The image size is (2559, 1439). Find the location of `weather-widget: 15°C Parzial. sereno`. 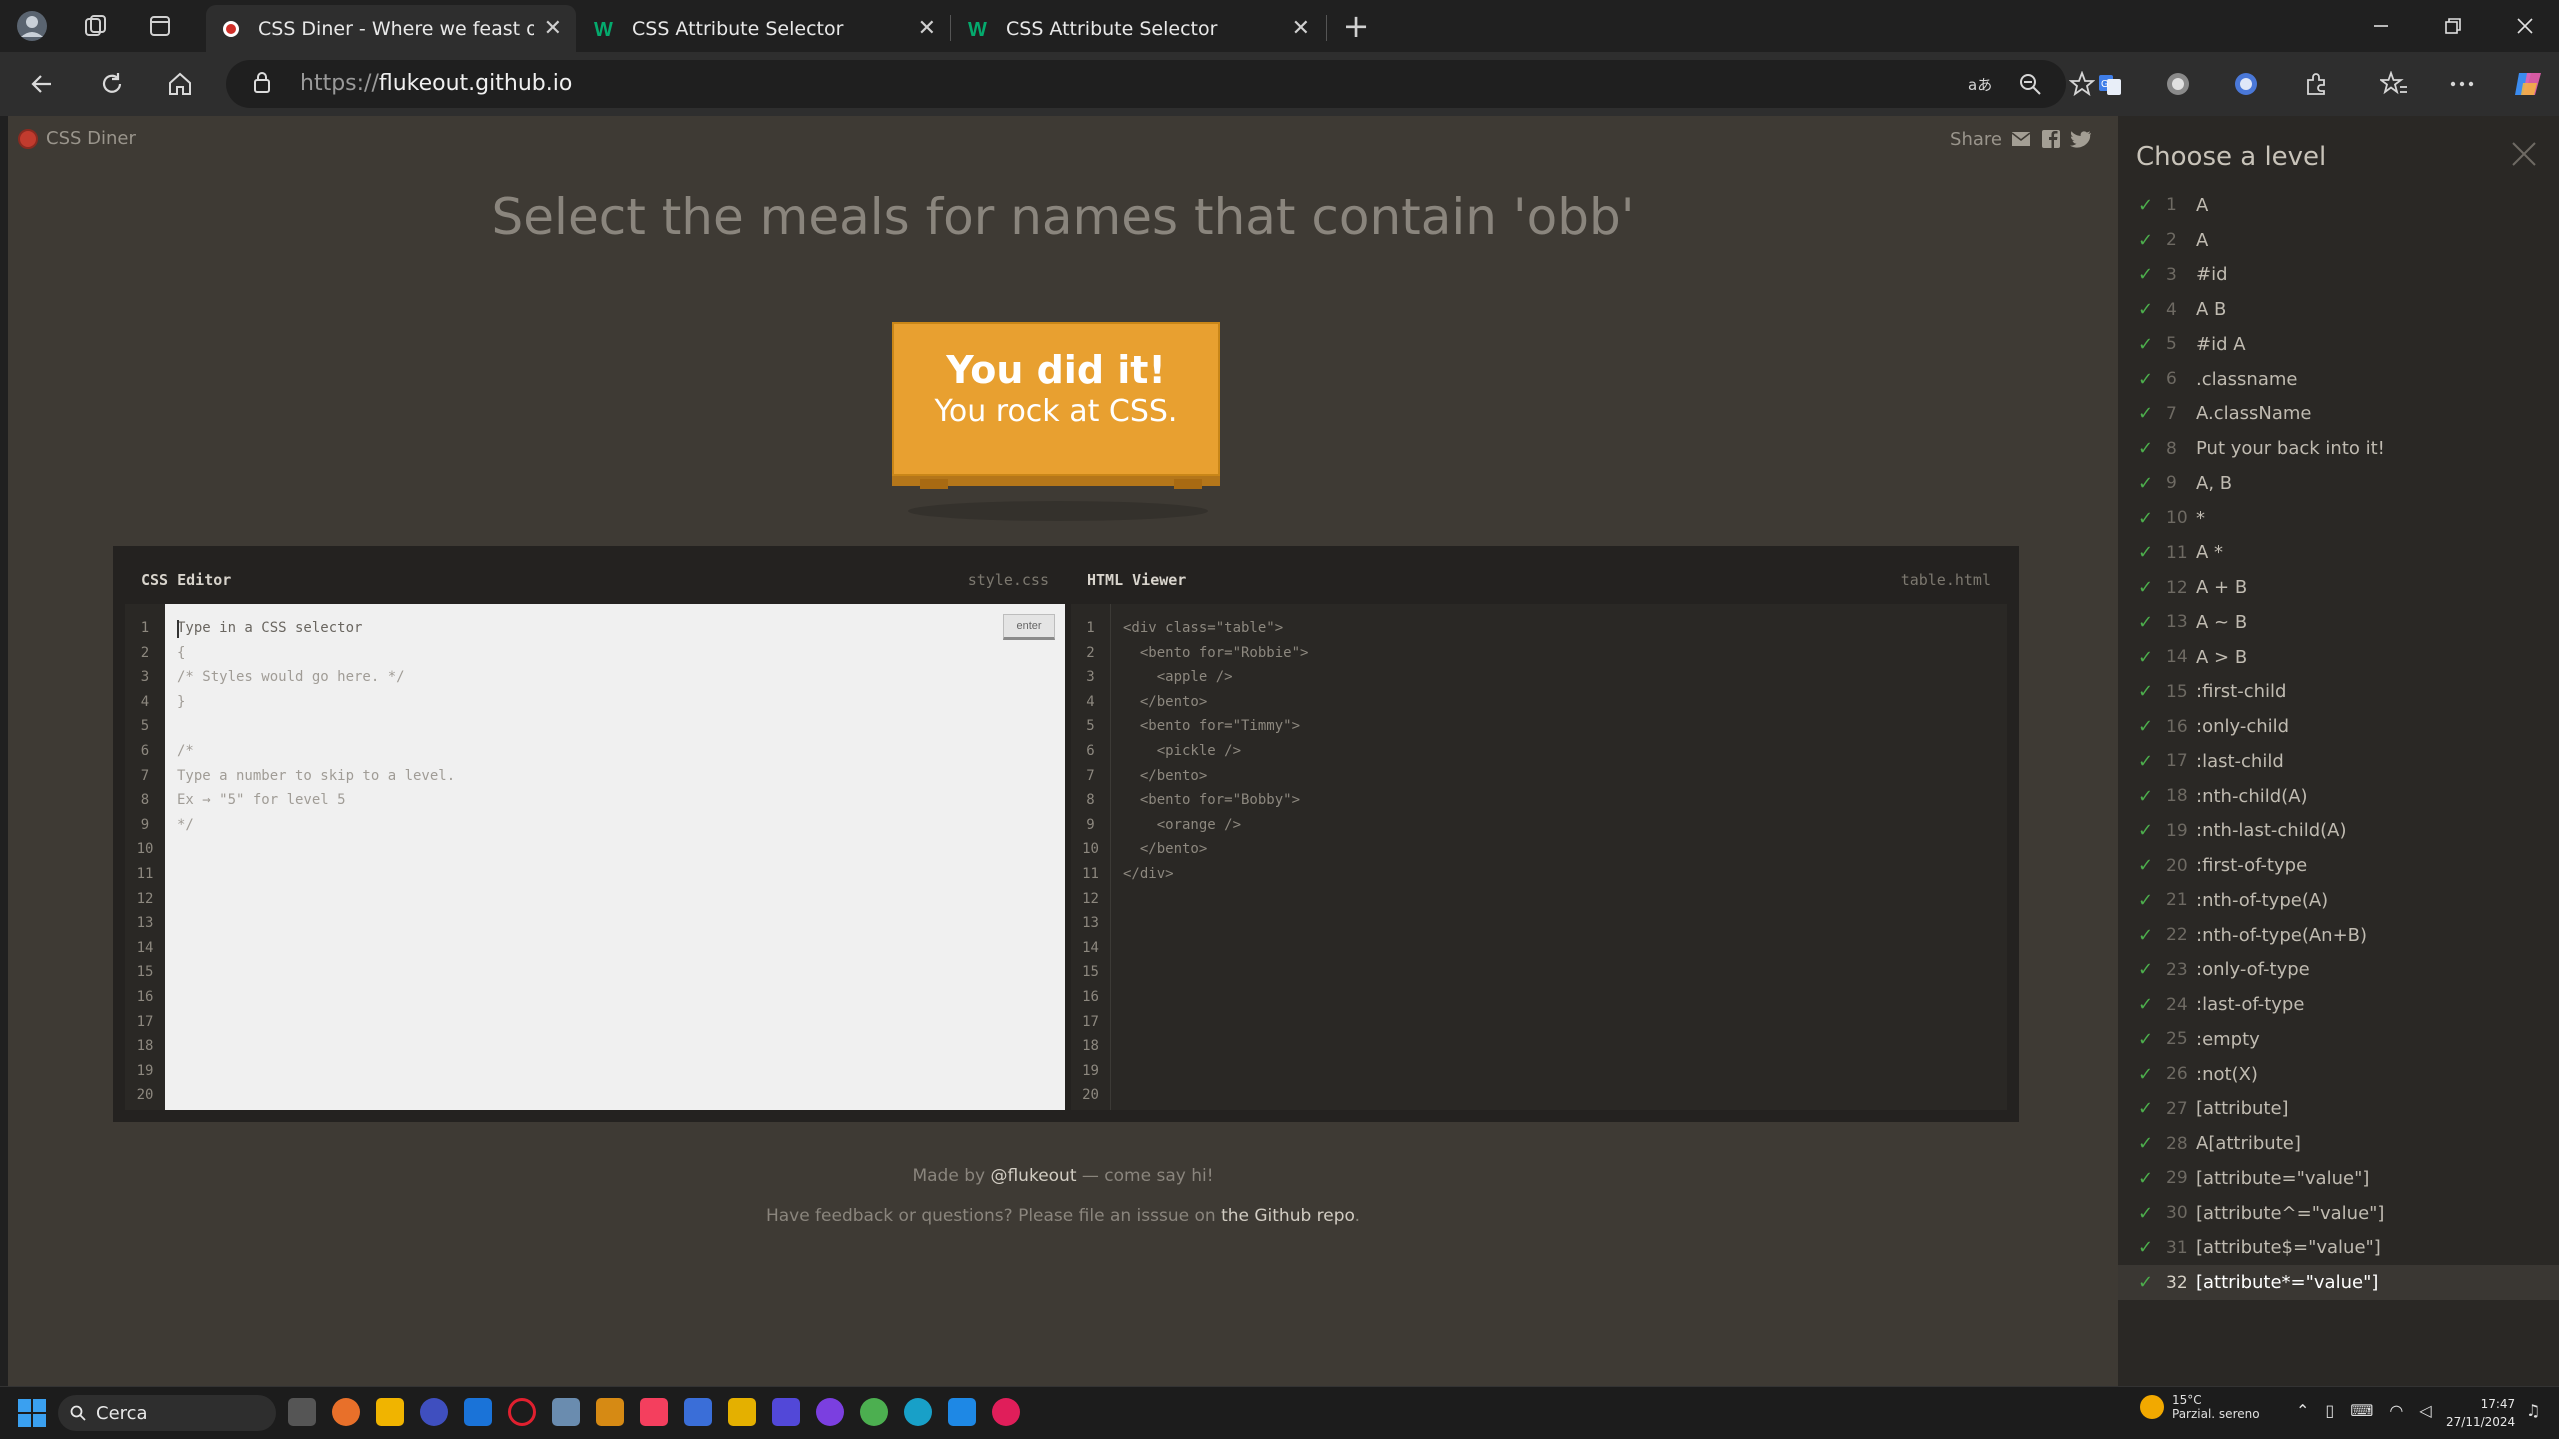

weather-widget: 15°C Parzial. sereno is located at coordinates (2200, 1407).